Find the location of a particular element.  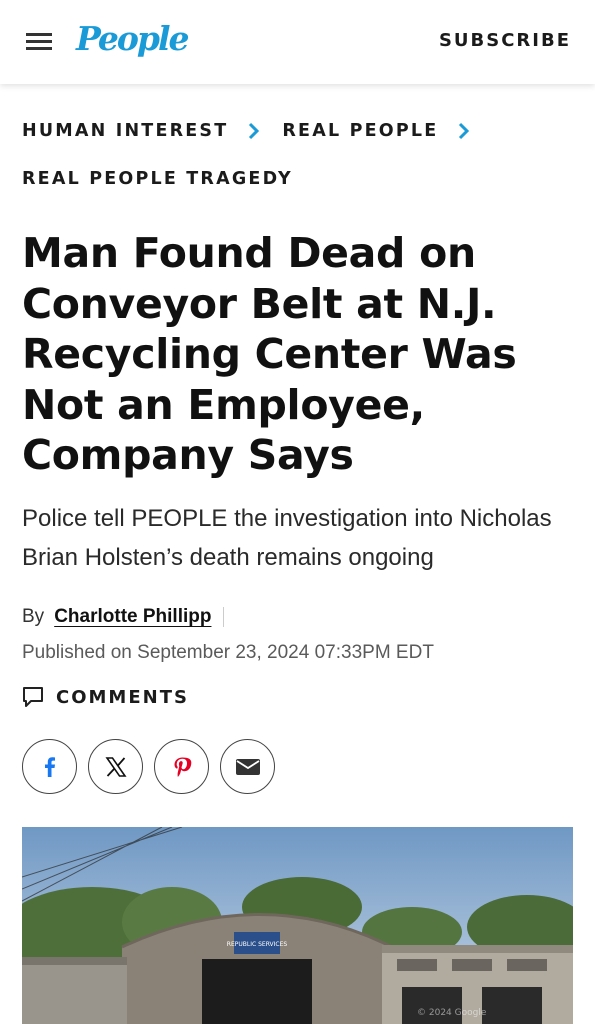

photo-watermark: © 2024 Google is located at coordinates (452, 1013).